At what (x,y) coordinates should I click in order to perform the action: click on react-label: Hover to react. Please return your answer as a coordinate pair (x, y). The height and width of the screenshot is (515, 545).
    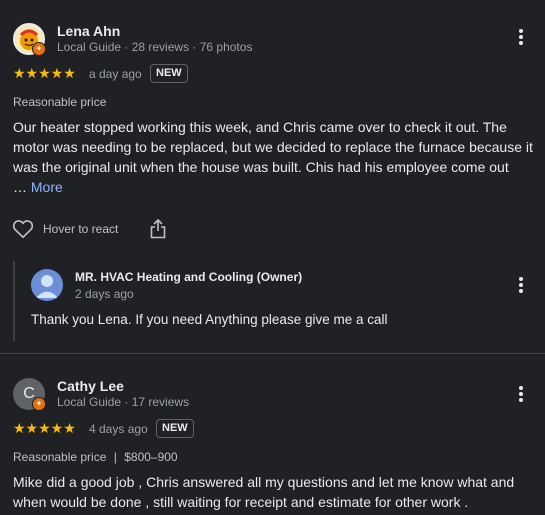
    Looking at the image, I should click on (81, 229).